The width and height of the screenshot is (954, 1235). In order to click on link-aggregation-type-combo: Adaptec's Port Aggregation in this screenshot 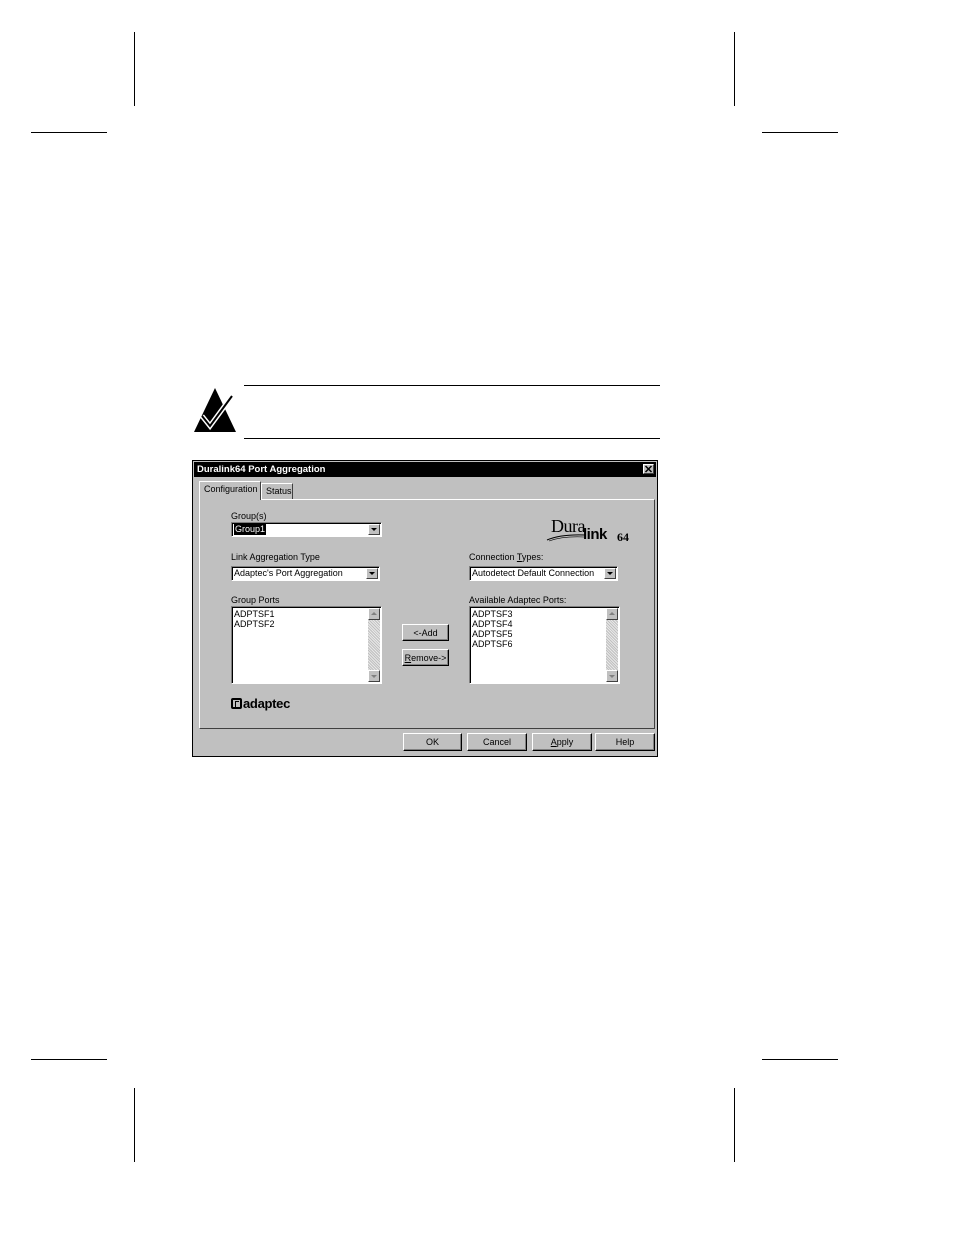, I will do `click(305, 573)`.